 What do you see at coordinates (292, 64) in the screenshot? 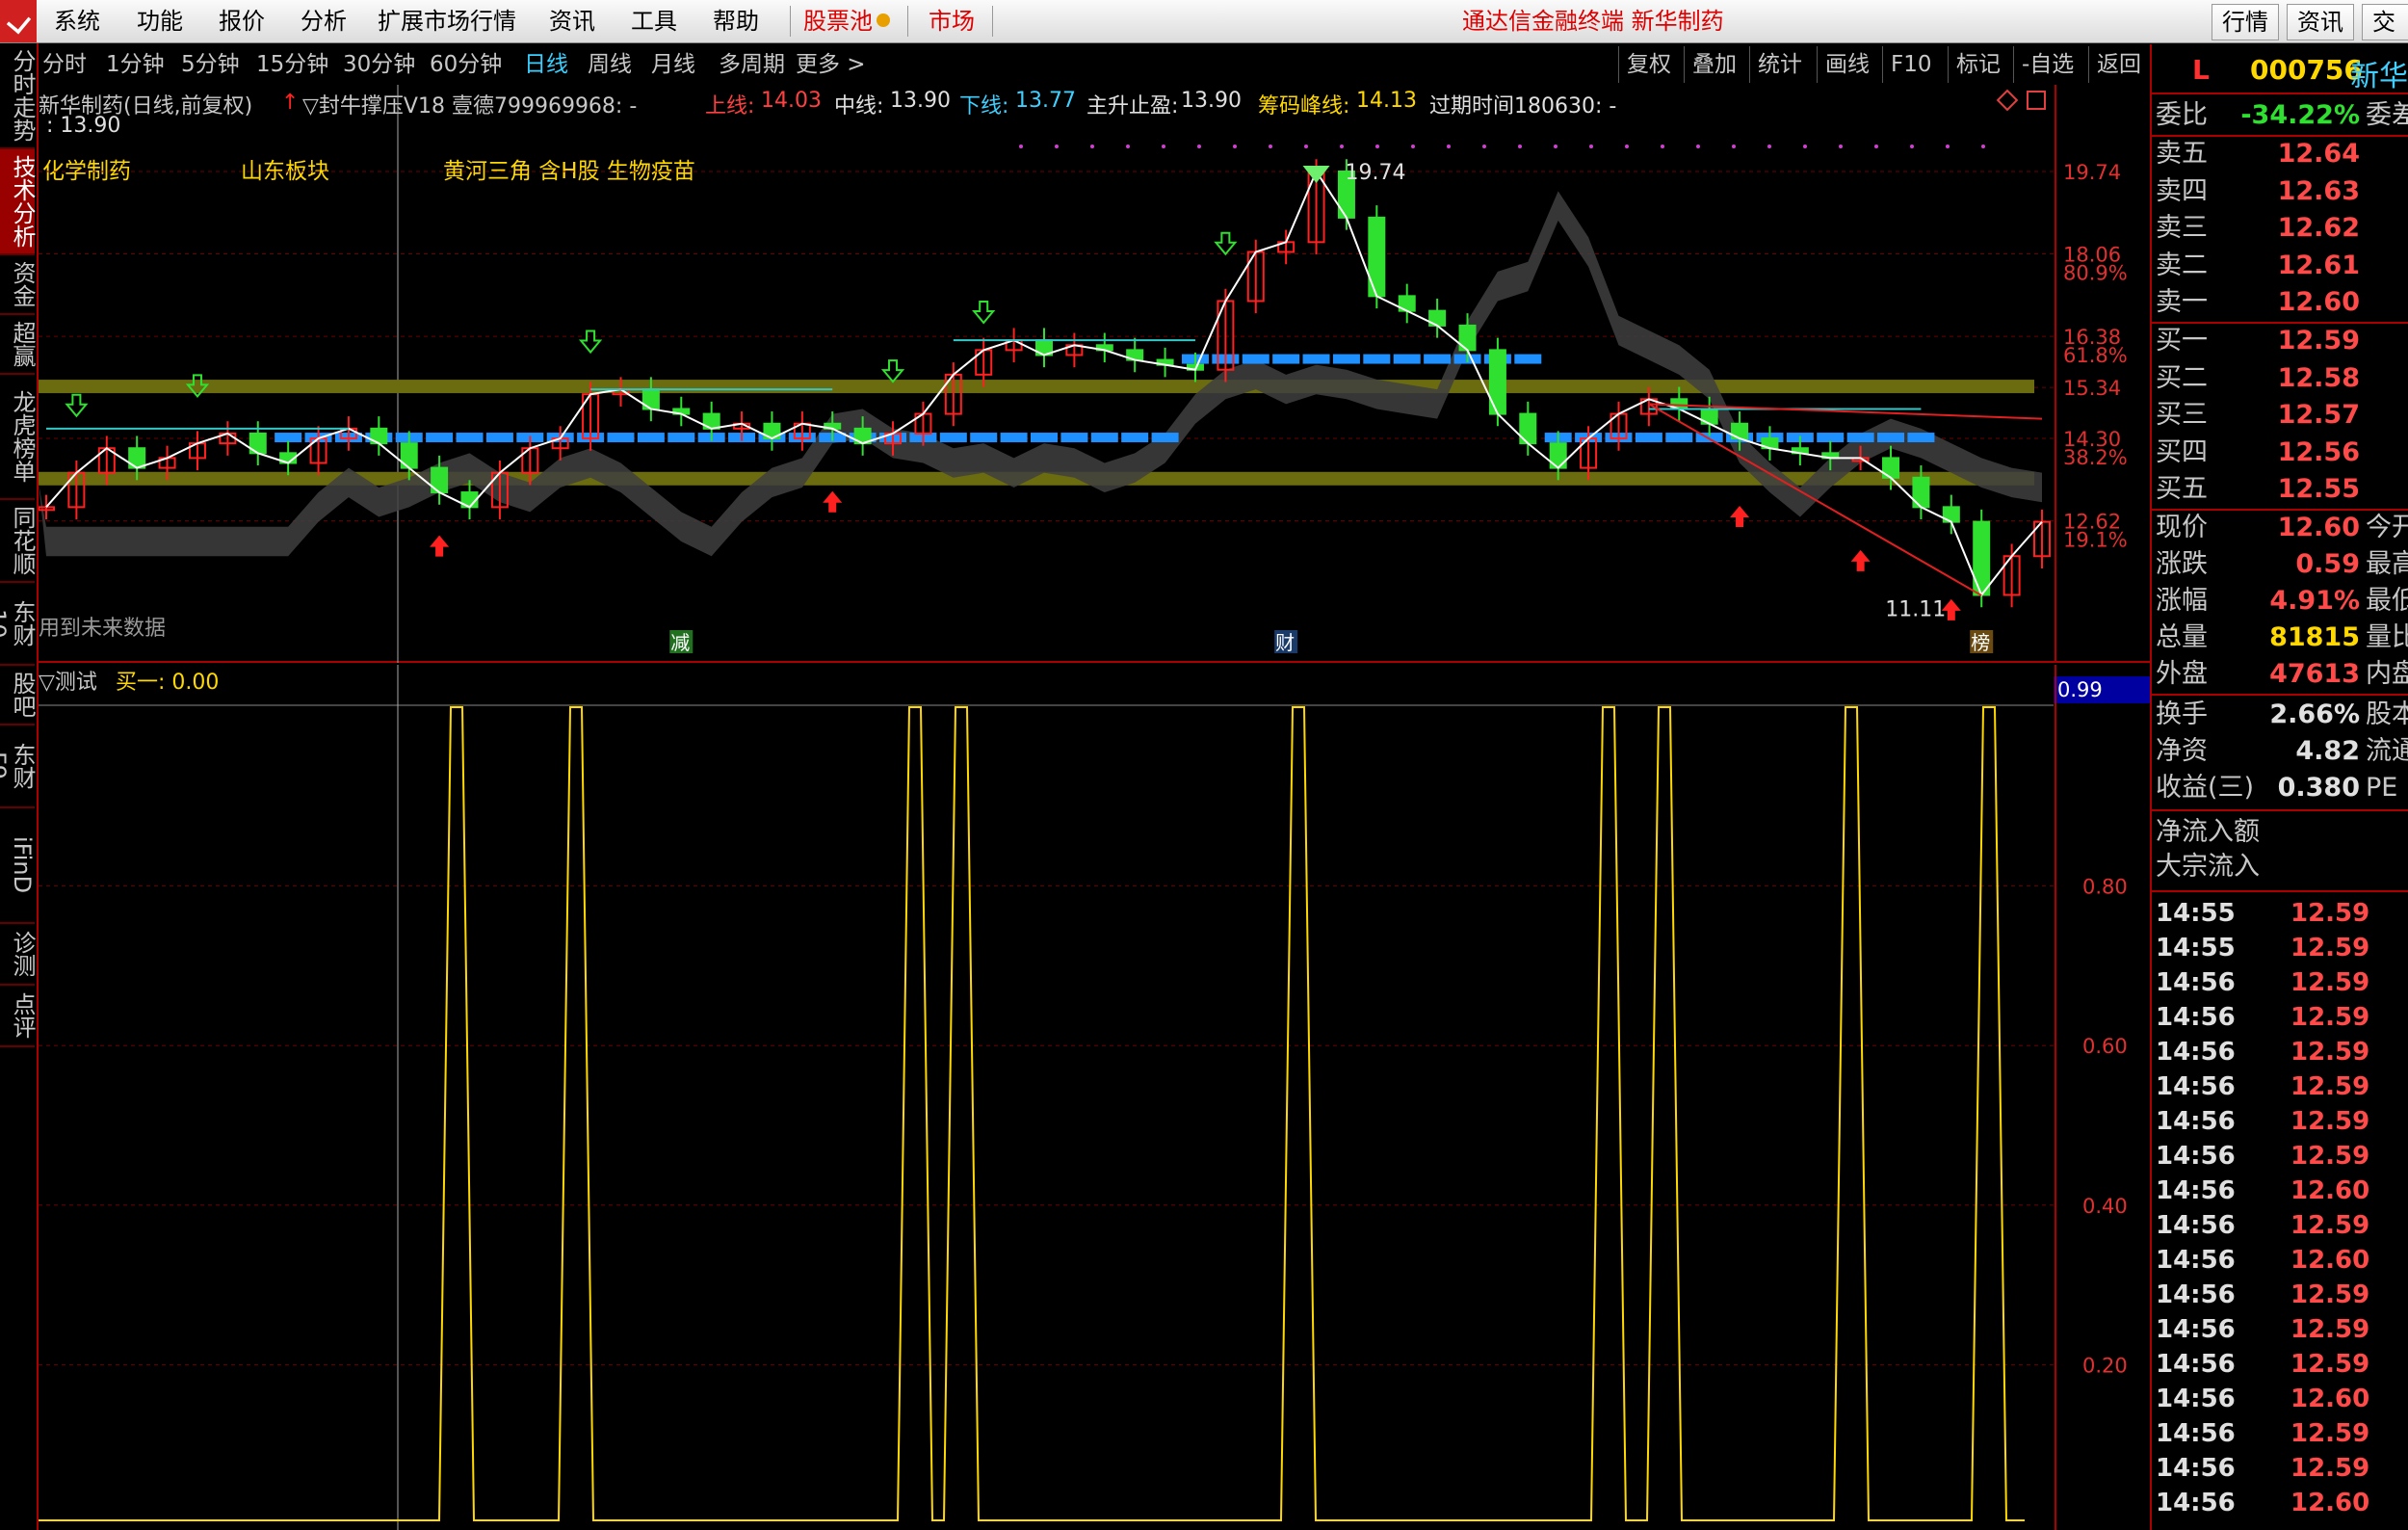
I see `period-3: 15分钟` at bounding box center [292, 64].